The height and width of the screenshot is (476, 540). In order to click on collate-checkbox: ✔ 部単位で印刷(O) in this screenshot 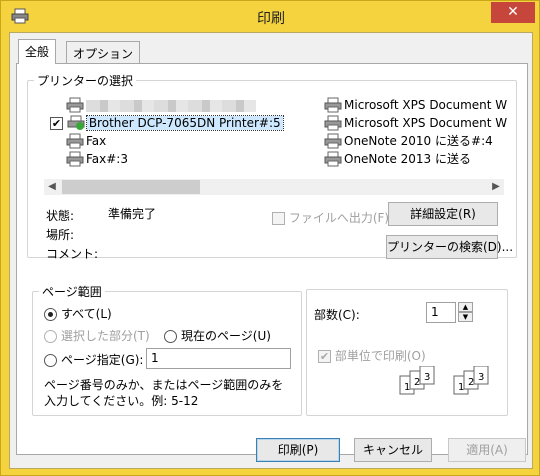, I will do `click(372, 355)`.